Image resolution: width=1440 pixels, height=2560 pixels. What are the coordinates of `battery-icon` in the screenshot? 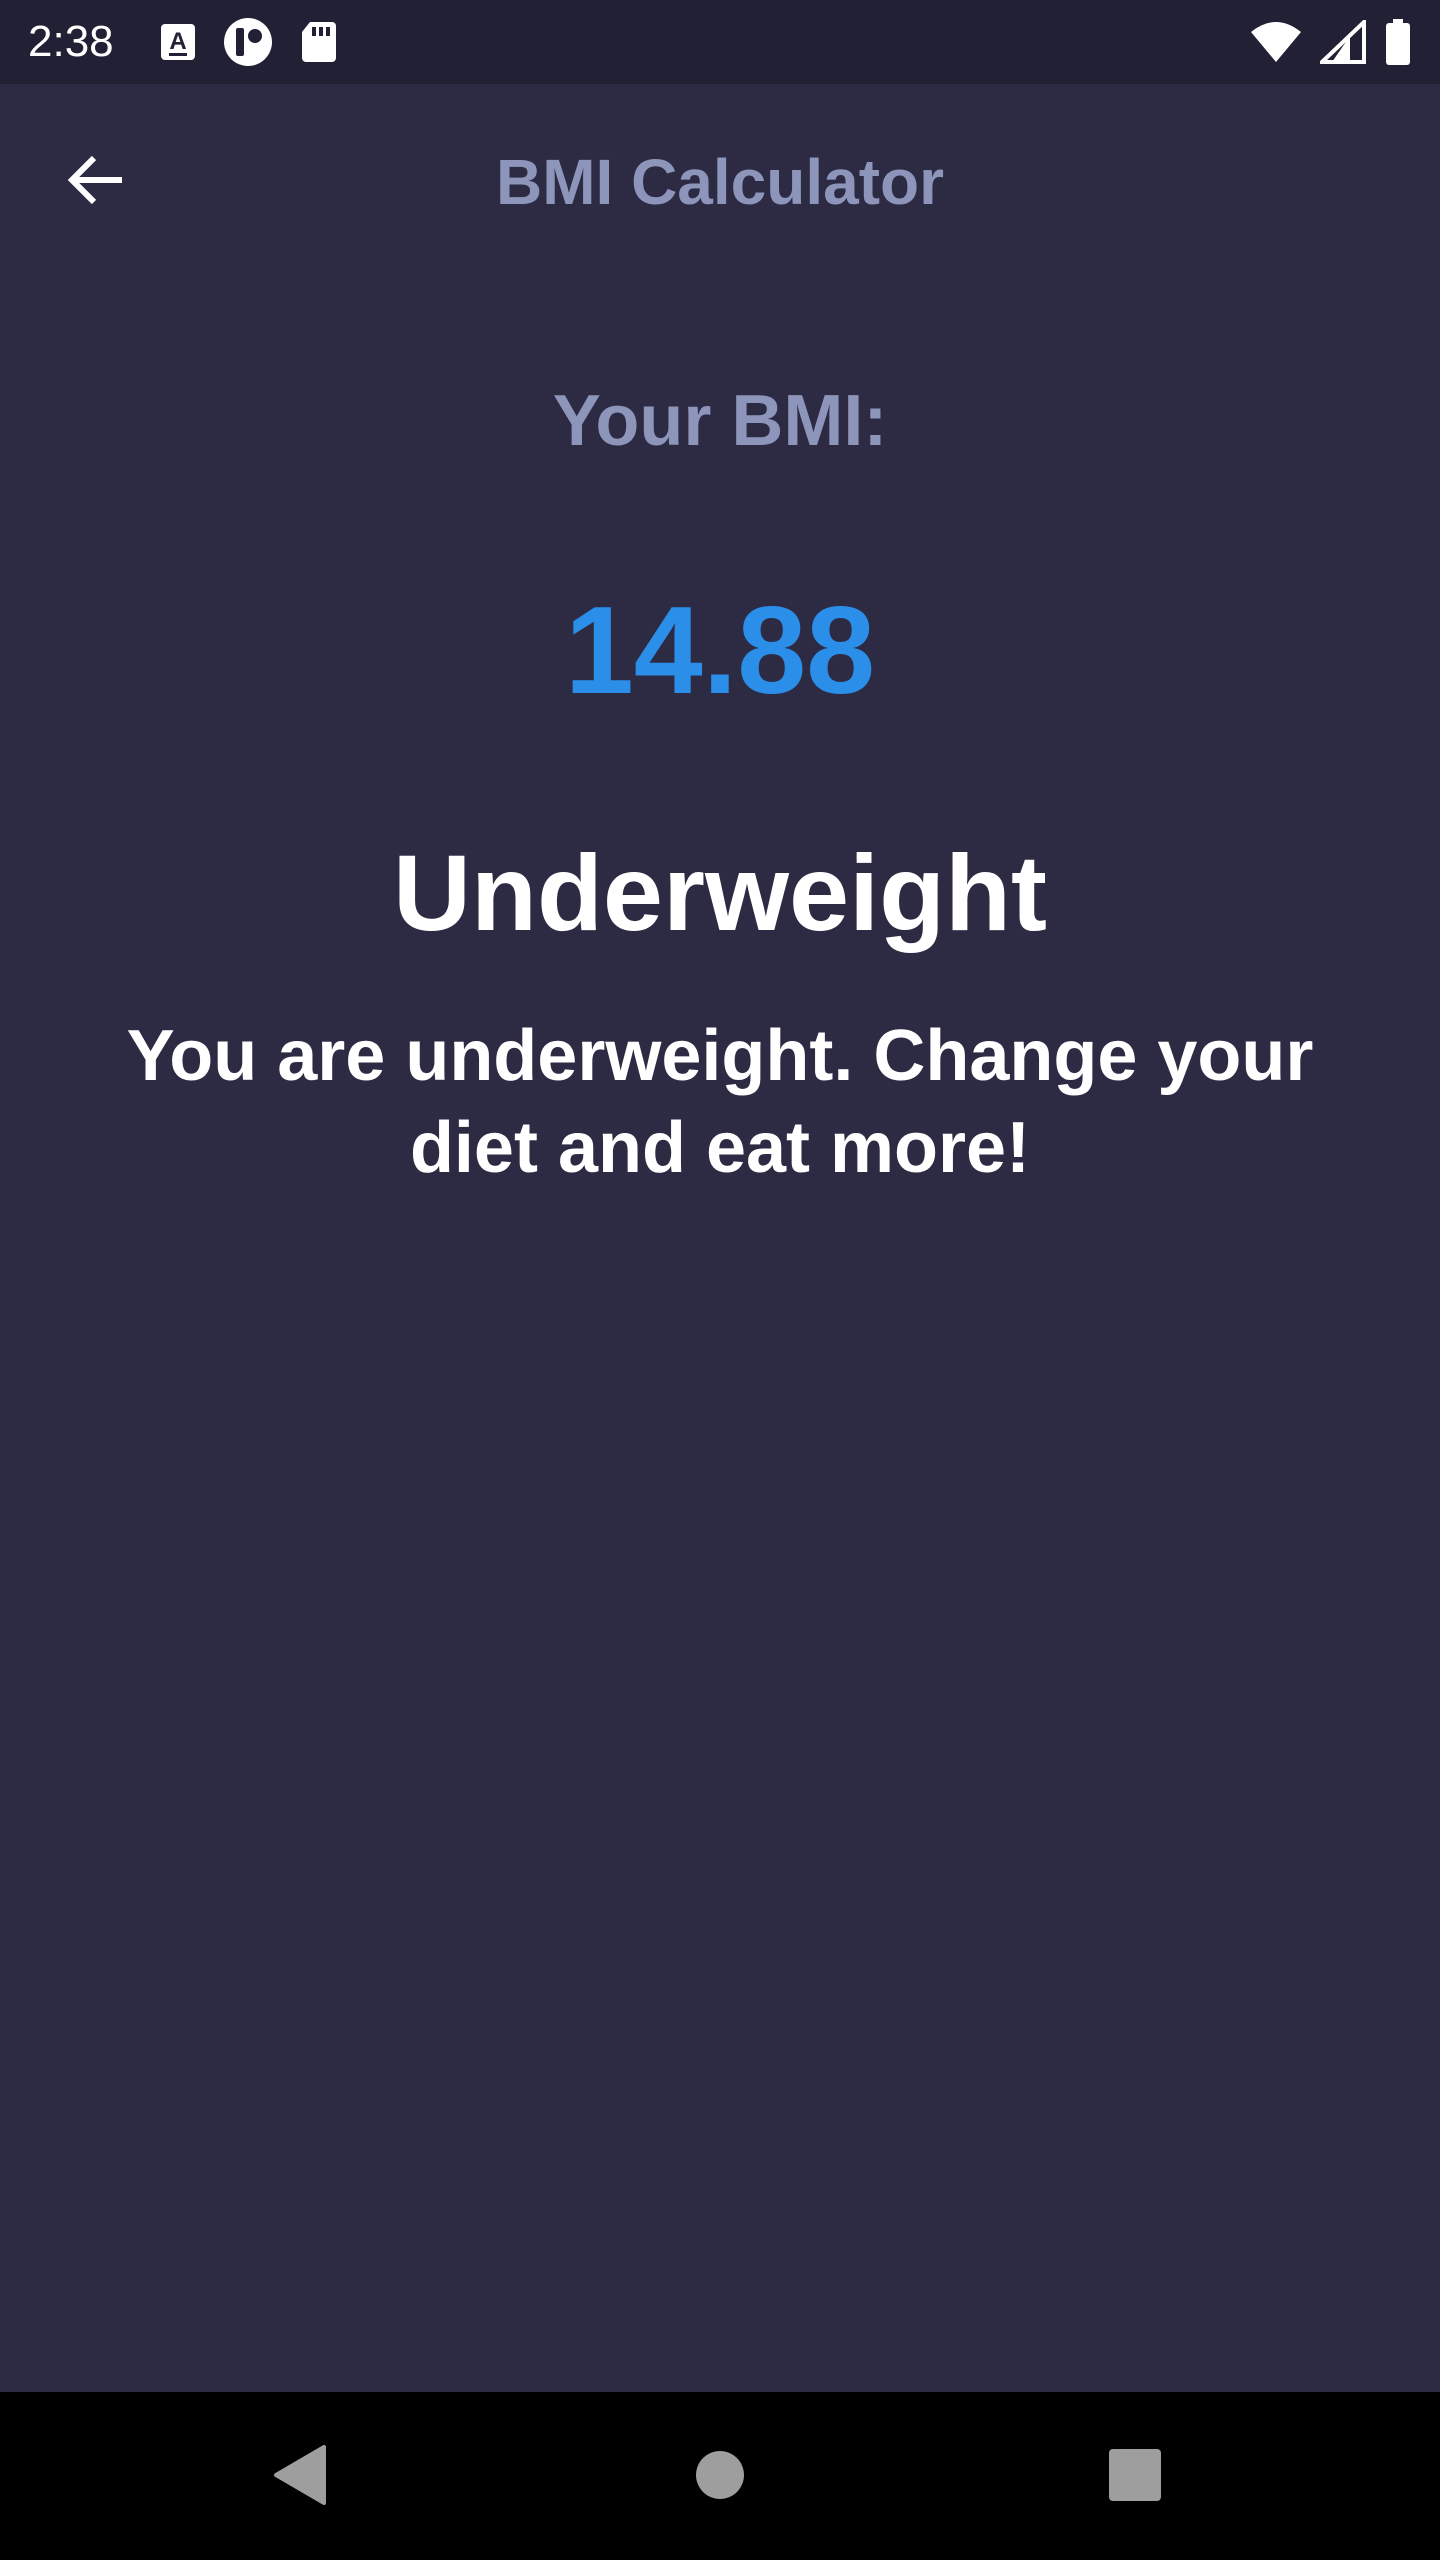 It's located at (1398, 42).